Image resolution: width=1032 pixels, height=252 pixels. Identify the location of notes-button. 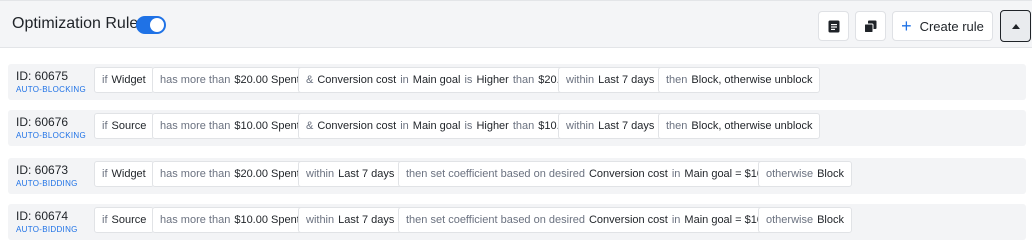
(833, 26).